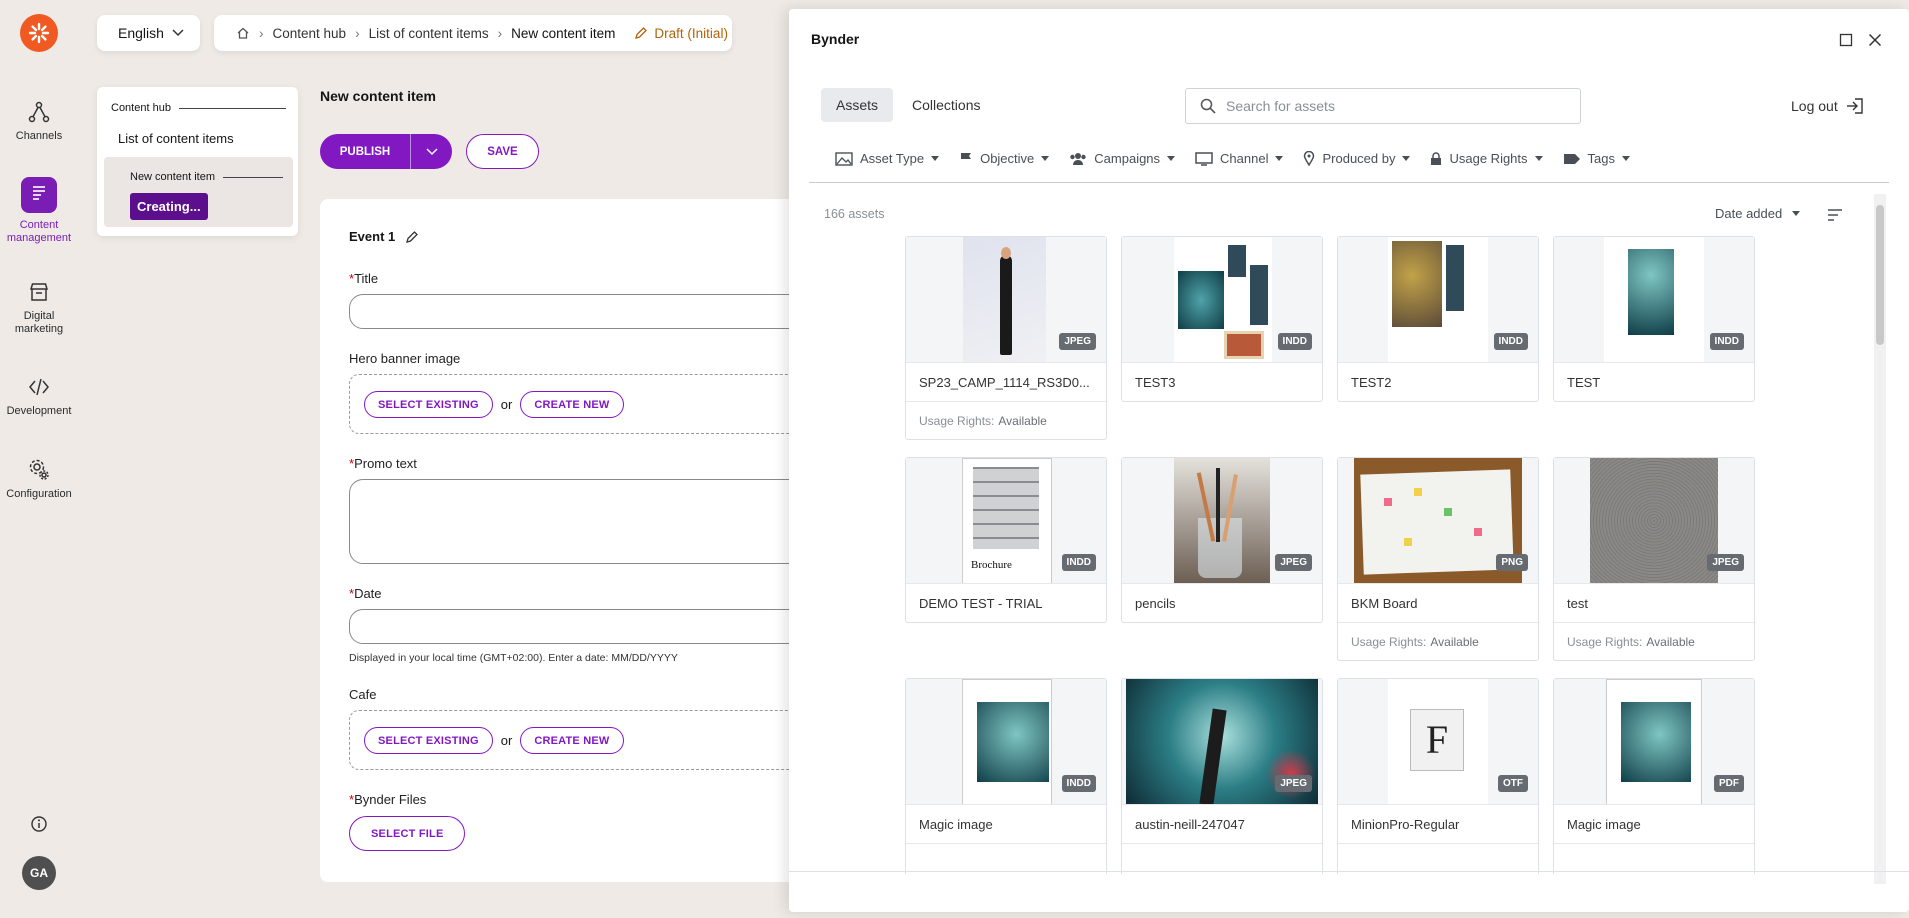  What do you see at coordinates (1280, 106) in the screenshot?
I see `search-placeholder: Search for assets` at bounding box center [1280, 106].